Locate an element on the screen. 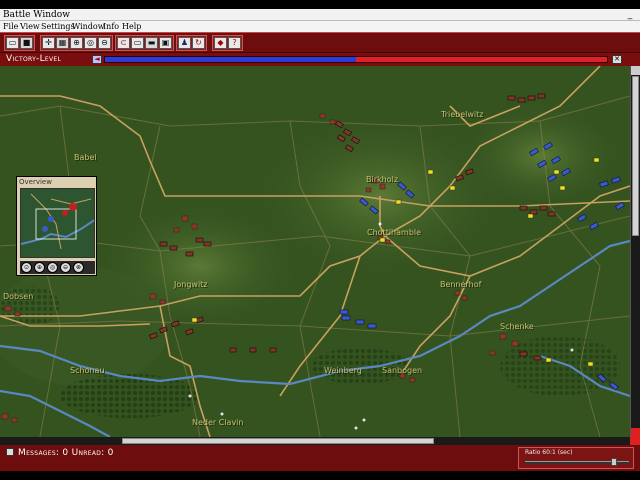 This screenshot has height=480, width=640. town-label: Dobsen is located at coordinates (18, 296).